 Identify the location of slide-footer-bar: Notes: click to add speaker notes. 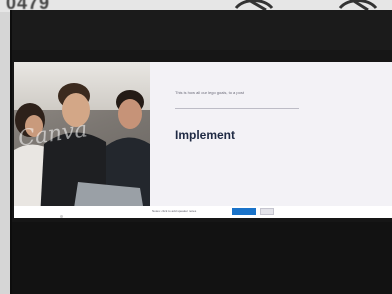
(203, 212).